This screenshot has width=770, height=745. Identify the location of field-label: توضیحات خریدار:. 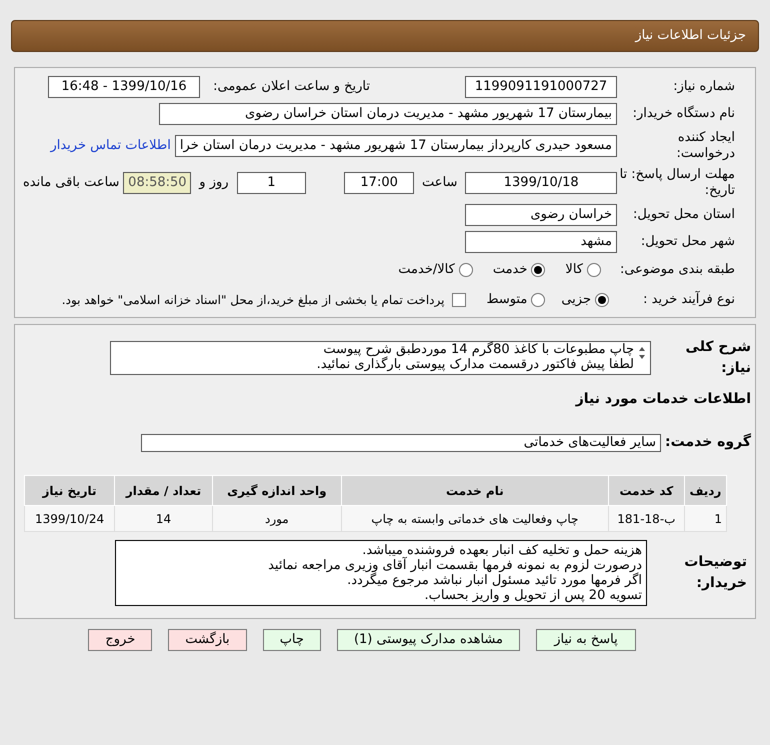
(715, 573).